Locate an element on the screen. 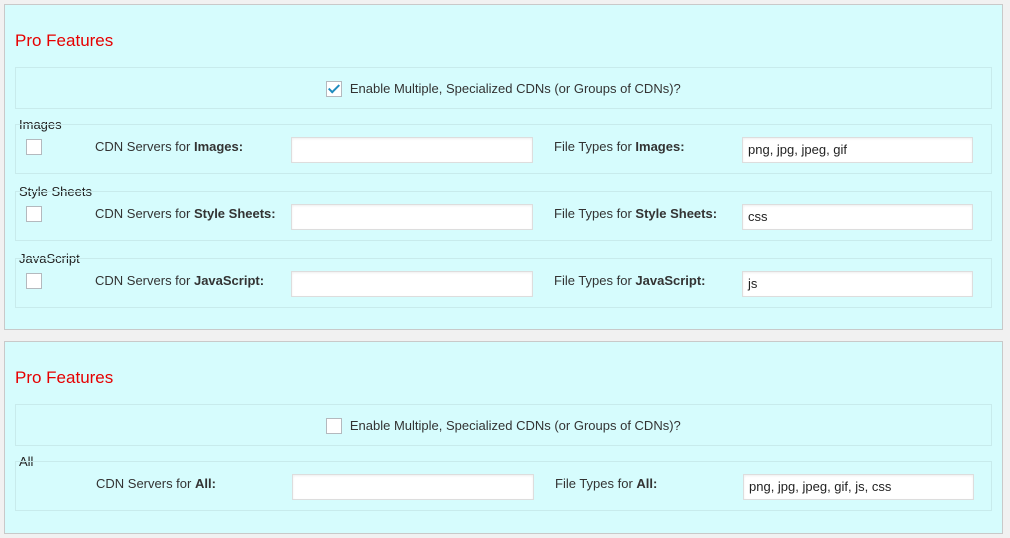 This screenshot has height=538, width=1010. images-types-input: png, jpg, jpeg, gif is located at coordinates (857, 150).